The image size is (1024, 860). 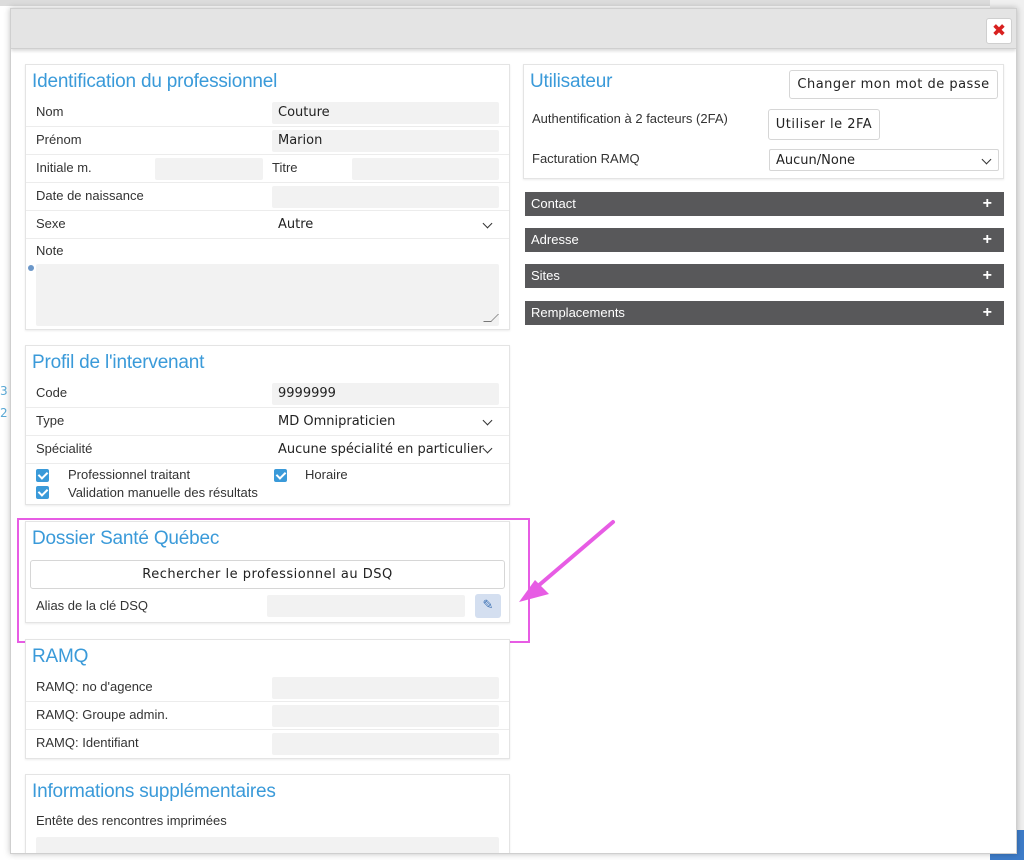 I want to click on agence-row: RAMQ: no d'agence, so click(x=267, y=688).